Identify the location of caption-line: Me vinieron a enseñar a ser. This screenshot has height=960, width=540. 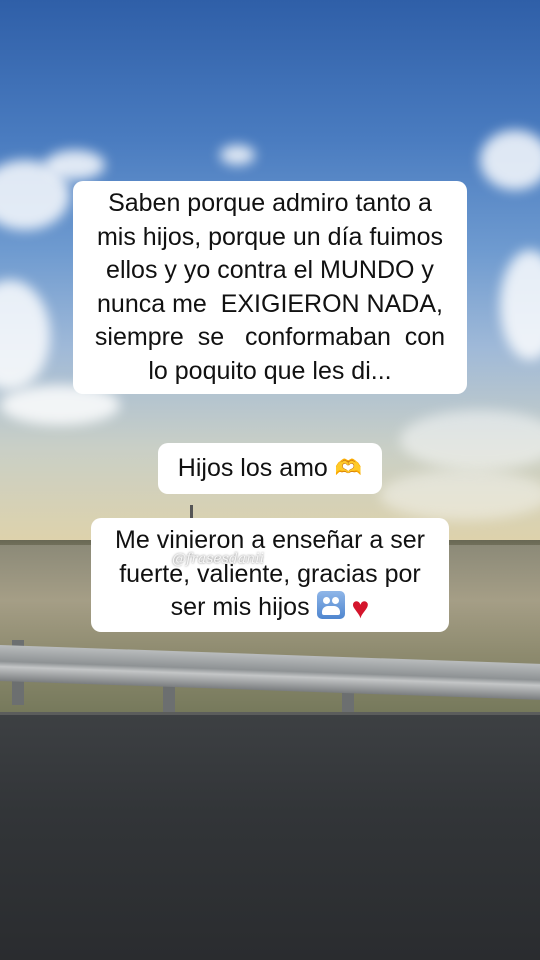
(270, 540).